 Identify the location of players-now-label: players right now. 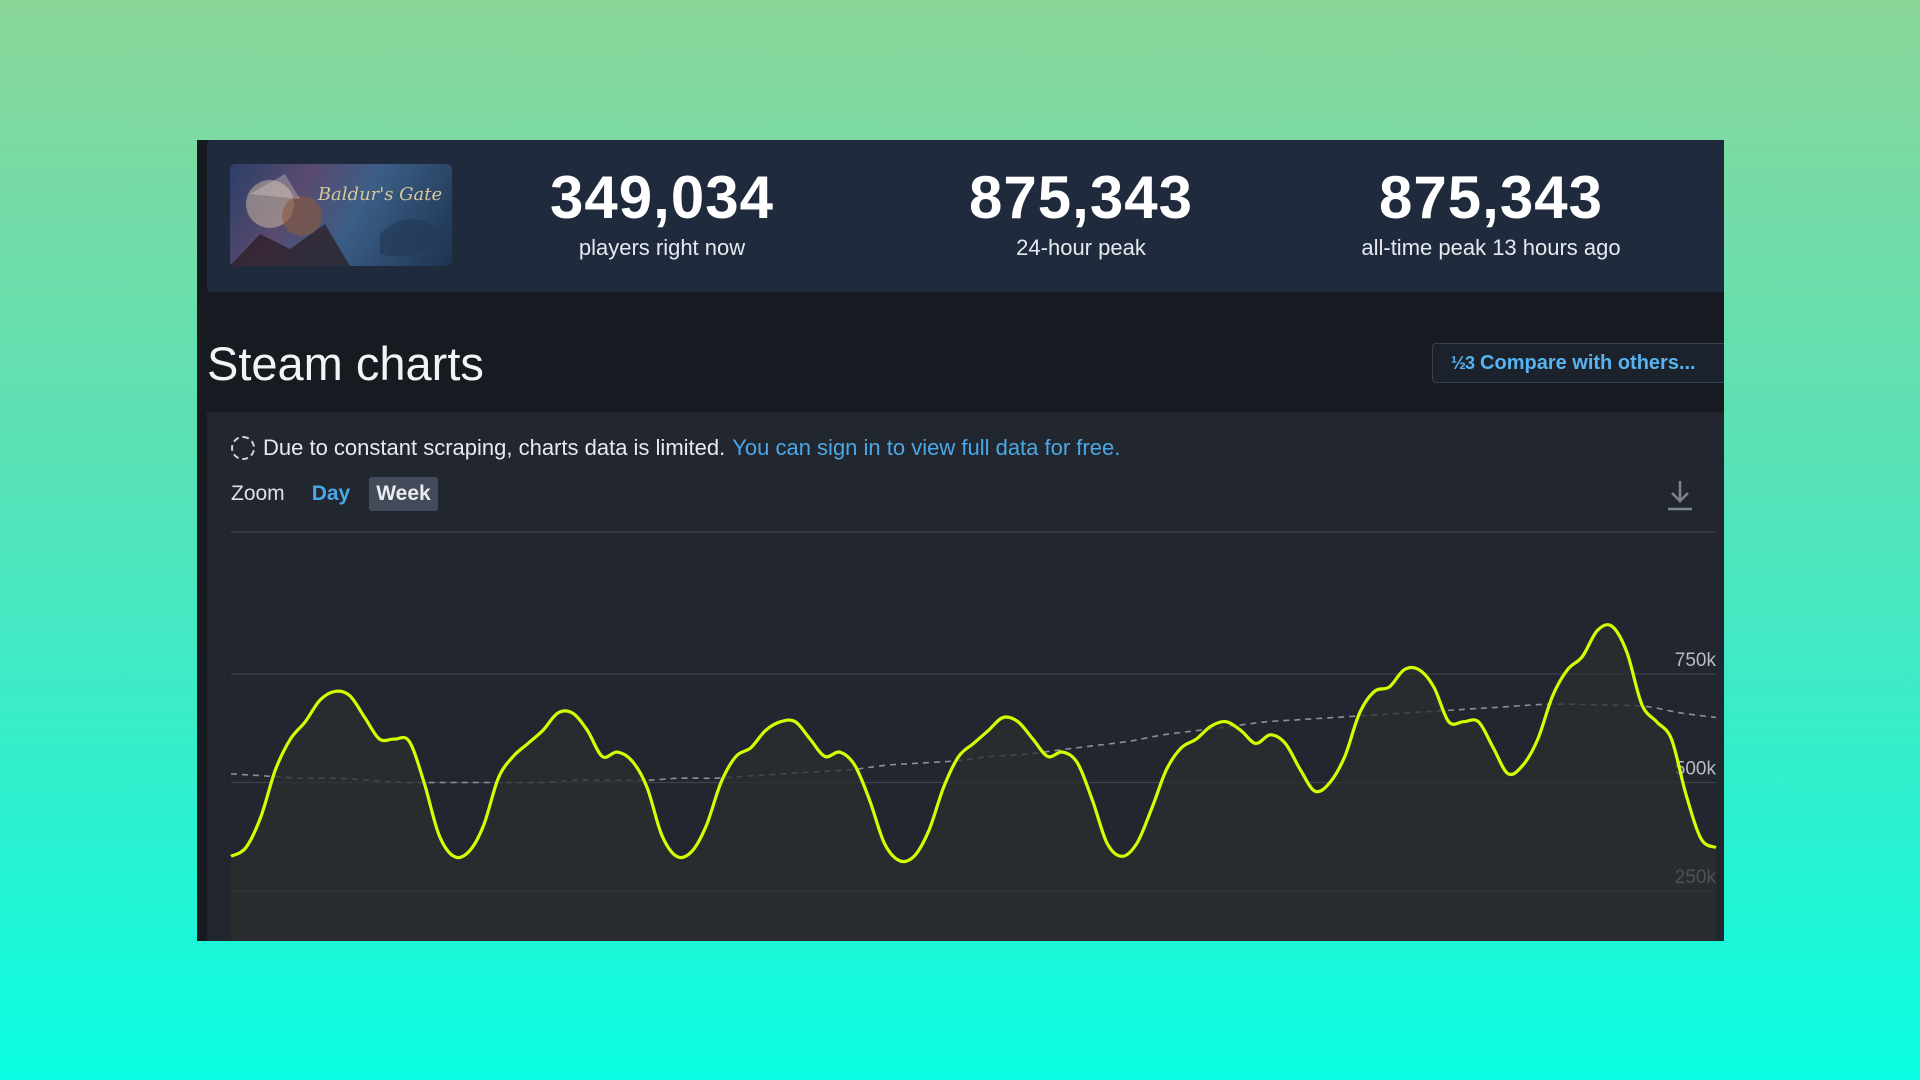
(662, 247).